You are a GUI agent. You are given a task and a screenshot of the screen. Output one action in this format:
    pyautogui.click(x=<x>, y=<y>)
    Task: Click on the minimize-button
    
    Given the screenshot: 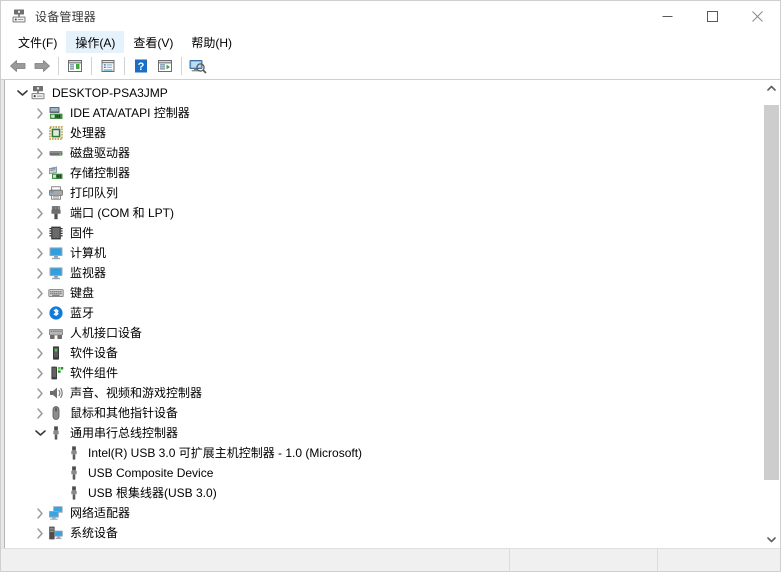 What is the action you would take?
    pyautogui.click(x=667, y=16)
    